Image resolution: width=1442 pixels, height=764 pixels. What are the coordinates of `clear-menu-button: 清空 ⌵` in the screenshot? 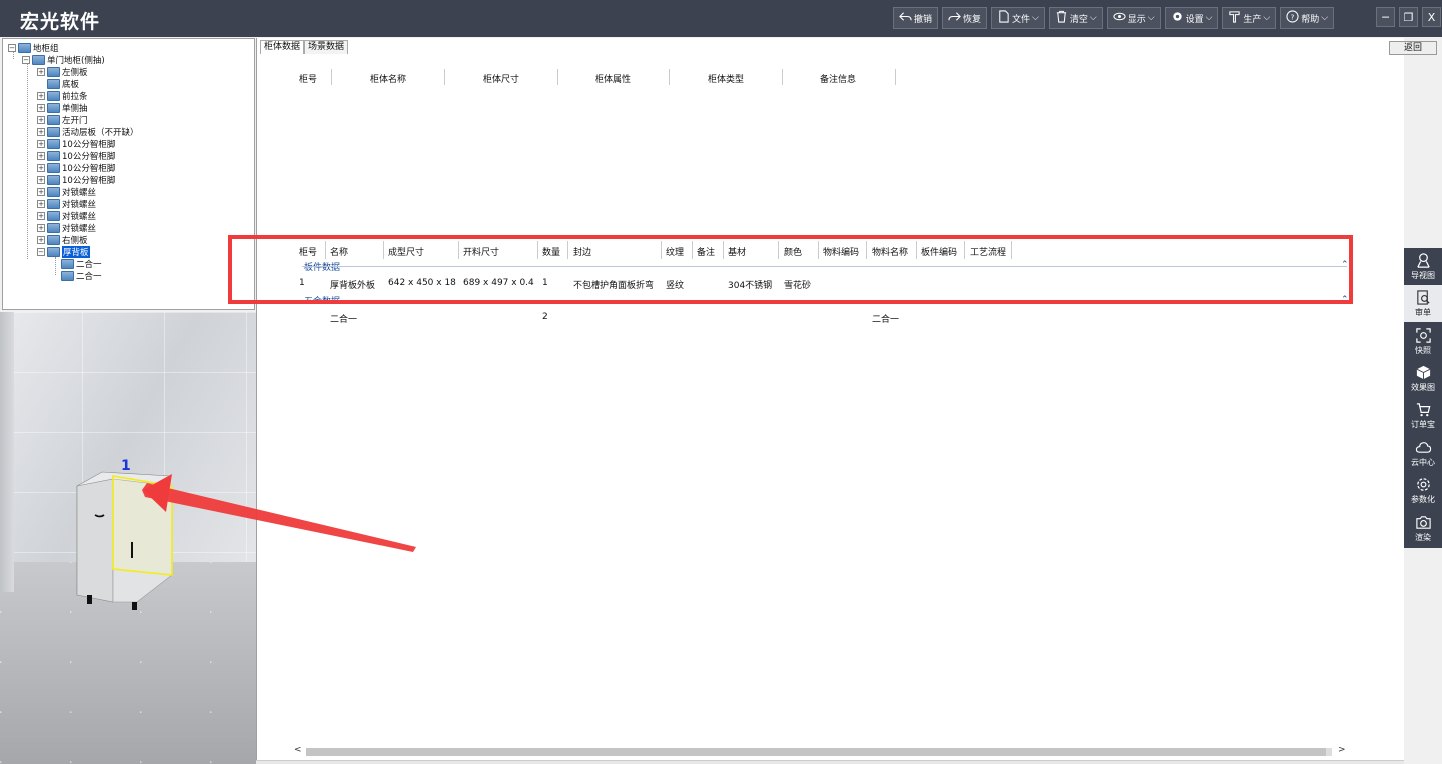 It's located at (1075, 18).